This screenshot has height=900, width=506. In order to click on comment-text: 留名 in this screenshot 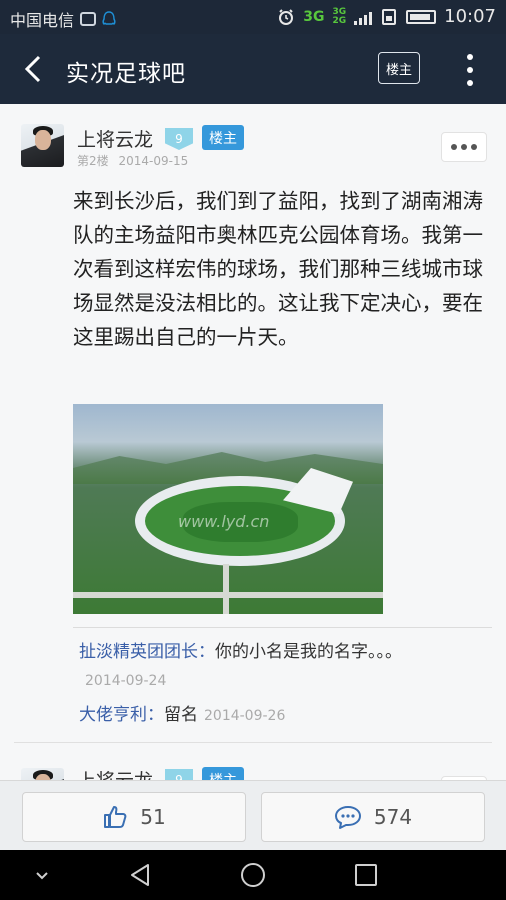, I will do `click(181, 715)`.